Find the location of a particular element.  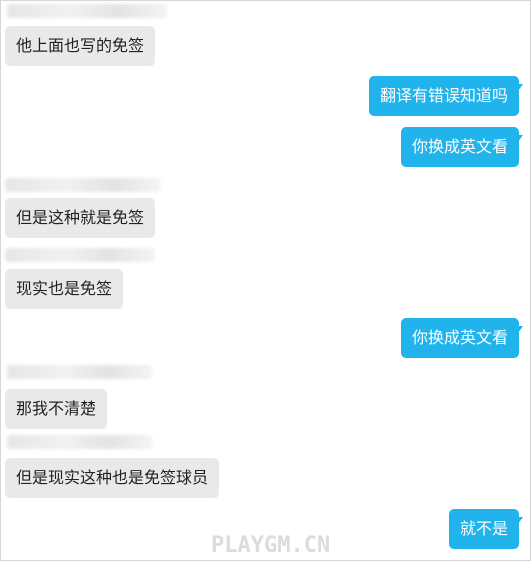

message-bubble-incoming: 现实也是免签 is located at coordinates (64, 289).